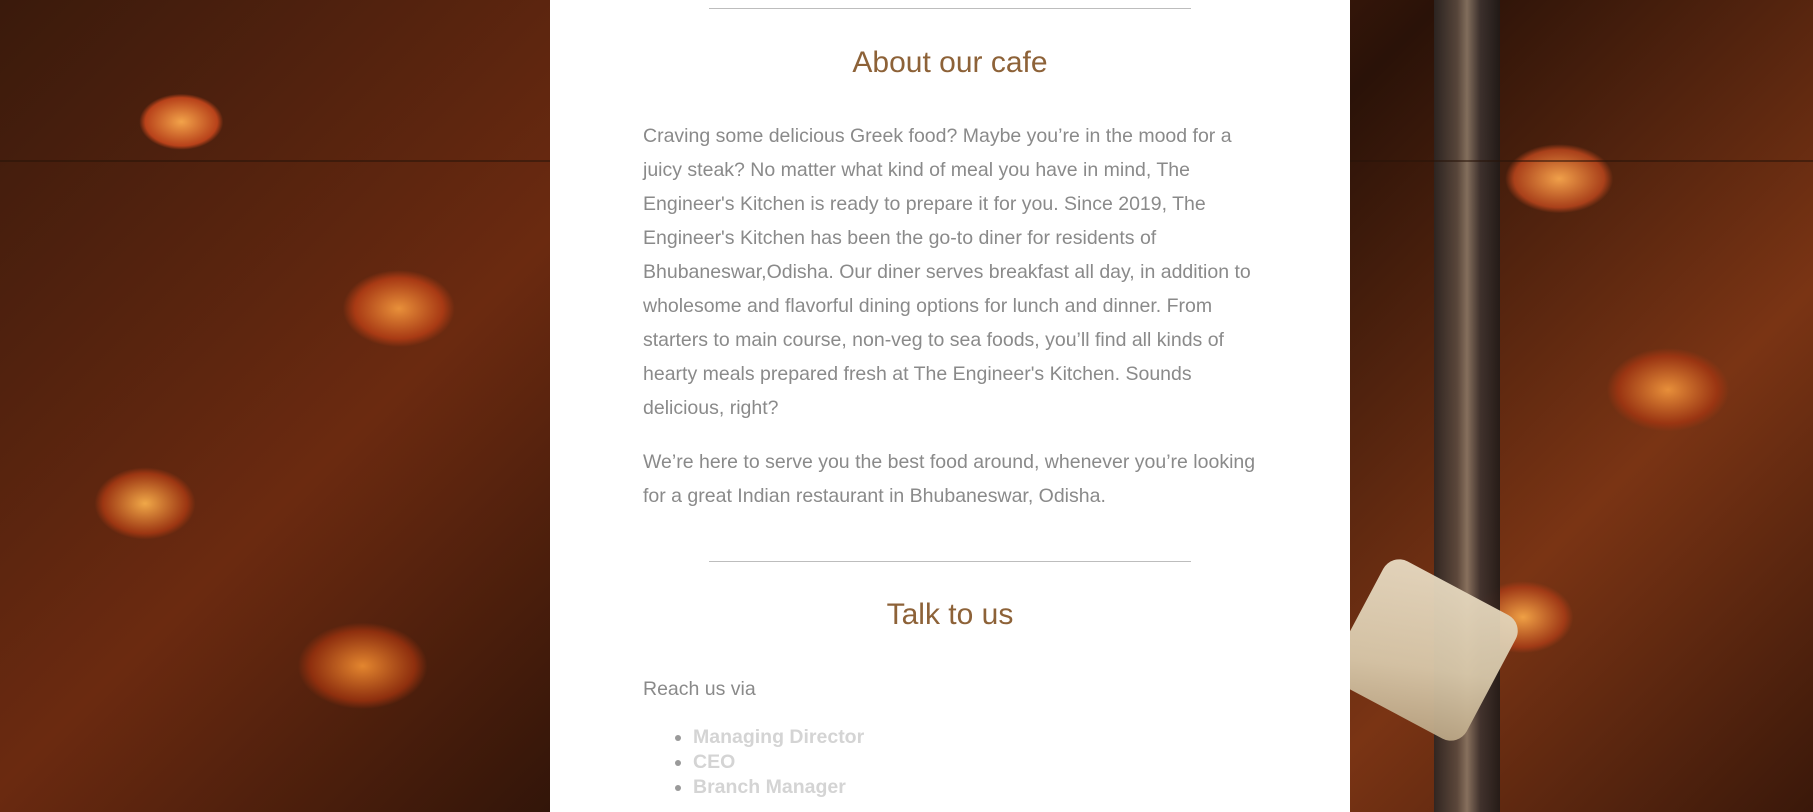  I want to click on contact-branch-manager: Branch Manager, so click(778, 787).